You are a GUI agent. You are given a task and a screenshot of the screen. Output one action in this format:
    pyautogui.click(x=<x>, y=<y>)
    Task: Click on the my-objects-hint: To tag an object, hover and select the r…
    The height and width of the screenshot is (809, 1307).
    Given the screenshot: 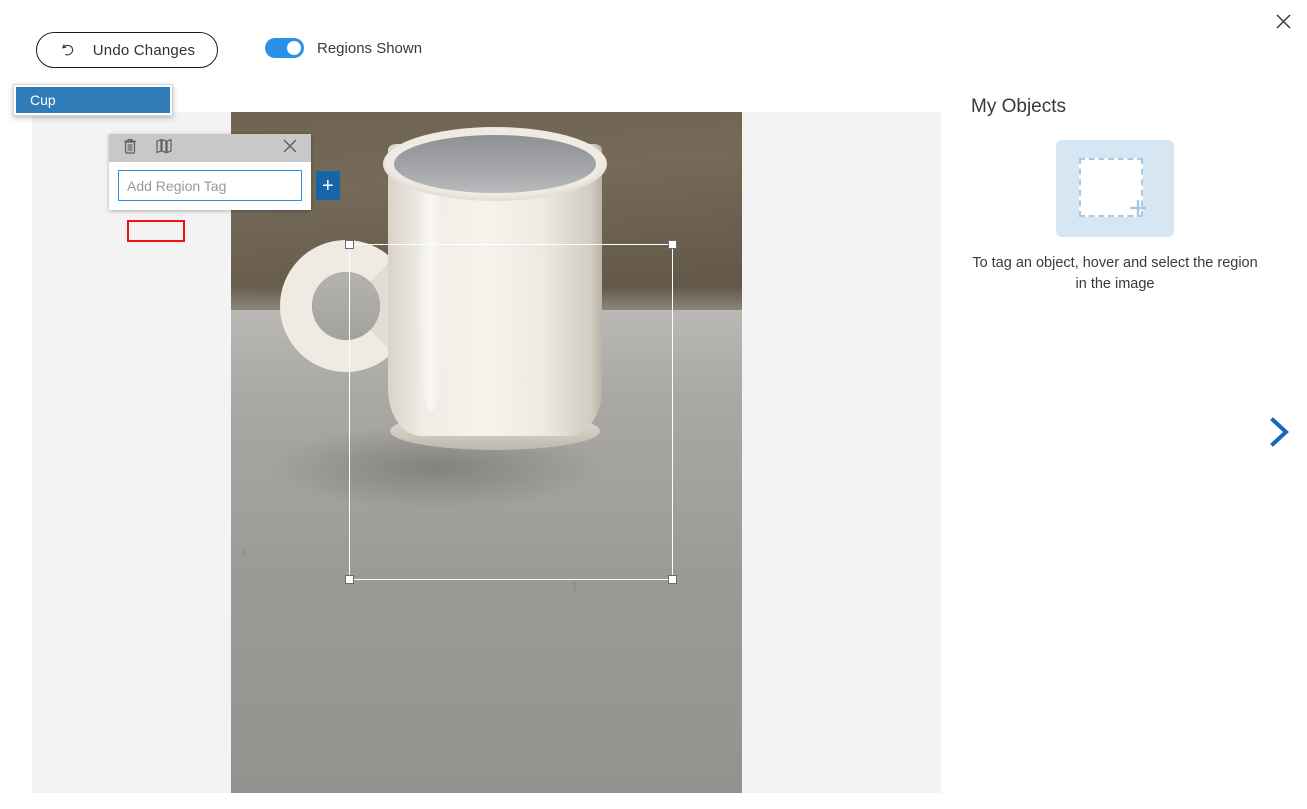 What is the action you would take?
    pyautogui.click(x=1115, y=274)
    